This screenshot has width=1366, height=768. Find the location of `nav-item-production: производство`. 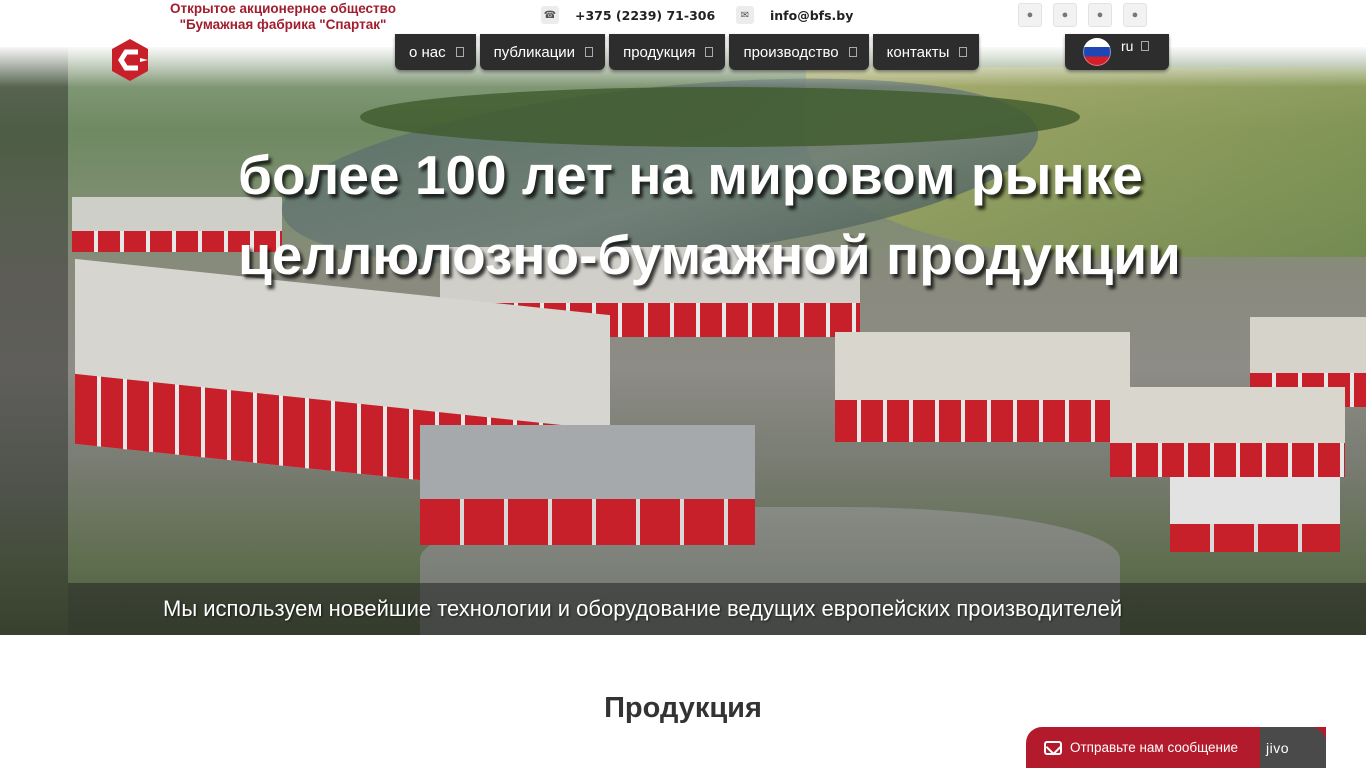

nav-item-production: производство is located at coordinates (799, 52).